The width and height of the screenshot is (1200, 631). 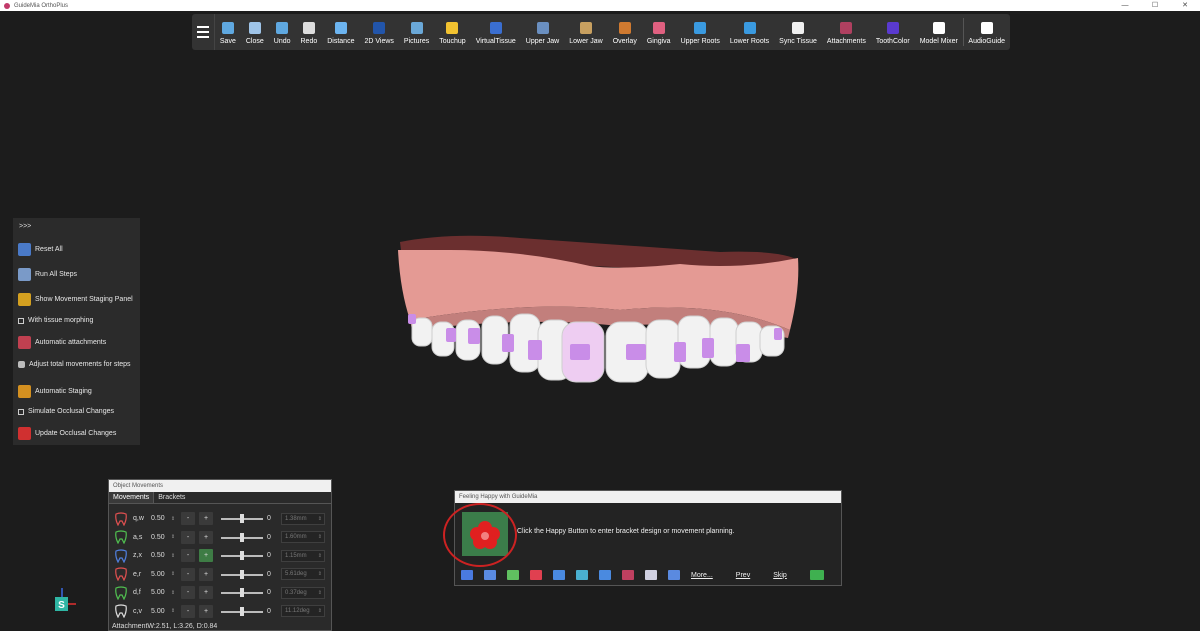 I want to click on bank-icon, so click(x=651, y=575).